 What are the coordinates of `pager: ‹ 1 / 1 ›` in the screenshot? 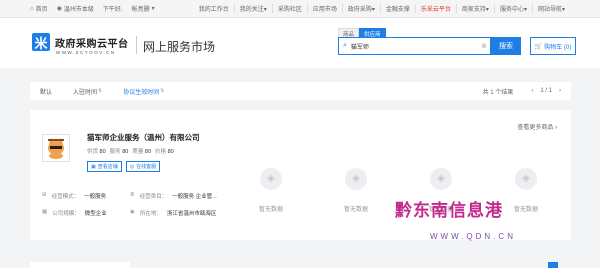 It's located at (546, 91).